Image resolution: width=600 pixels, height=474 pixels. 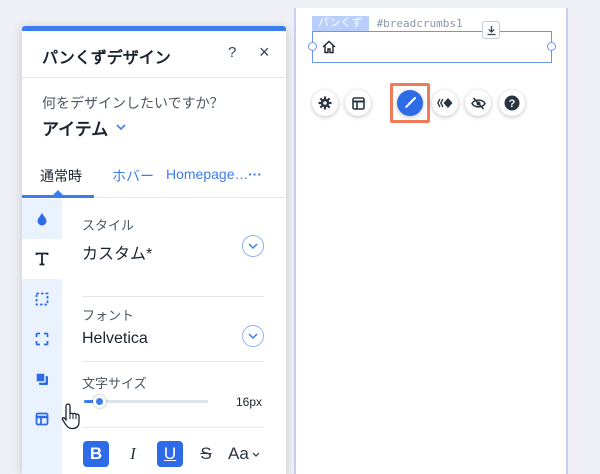 What do you see at coordinates (410, 103) in the screenshot?
I see `design-brush-icon` at bounding box center [410, 103].